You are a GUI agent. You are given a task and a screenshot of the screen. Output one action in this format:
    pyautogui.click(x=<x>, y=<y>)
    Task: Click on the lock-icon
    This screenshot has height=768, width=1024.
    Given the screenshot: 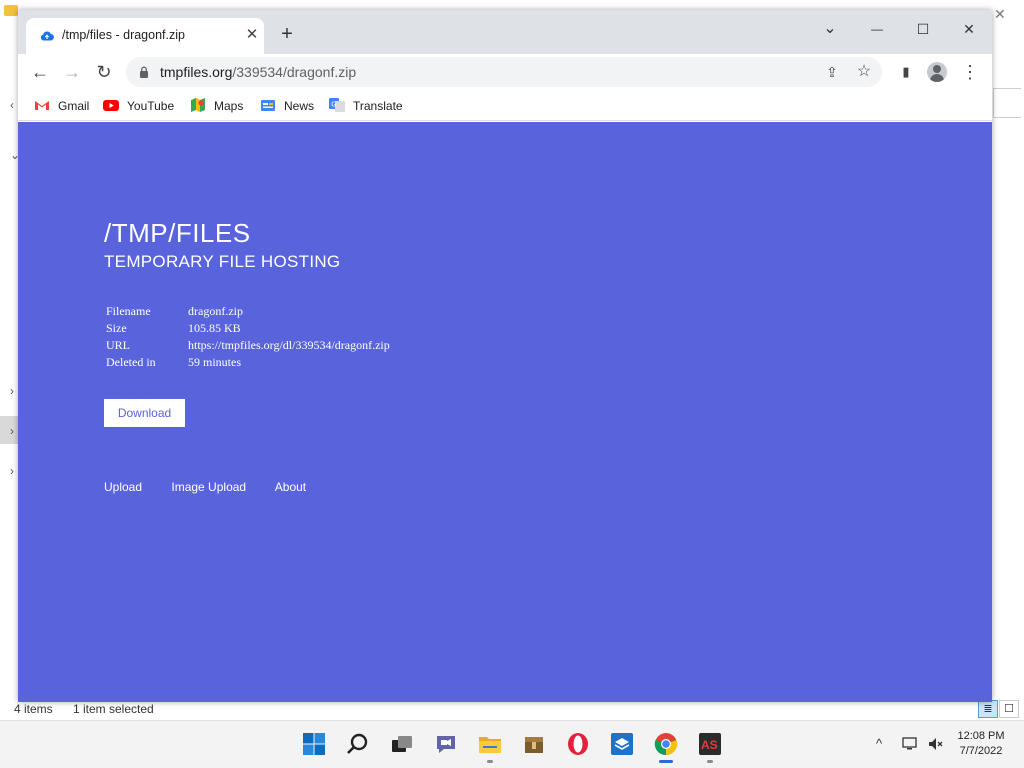 What is the action you would take?
    pyautogui.click(x=144, y=72)
    